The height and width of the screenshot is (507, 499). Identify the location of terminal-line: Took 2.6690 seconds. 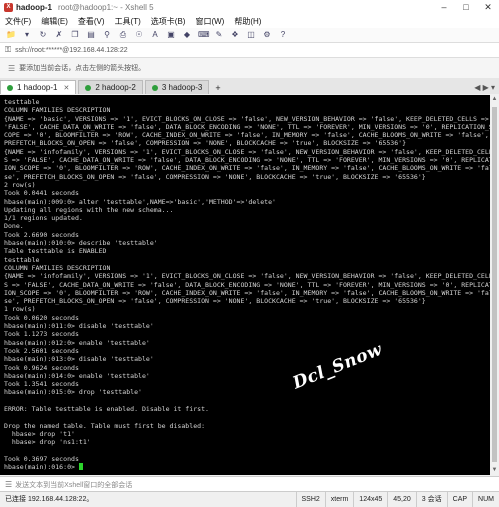
(41, 234).